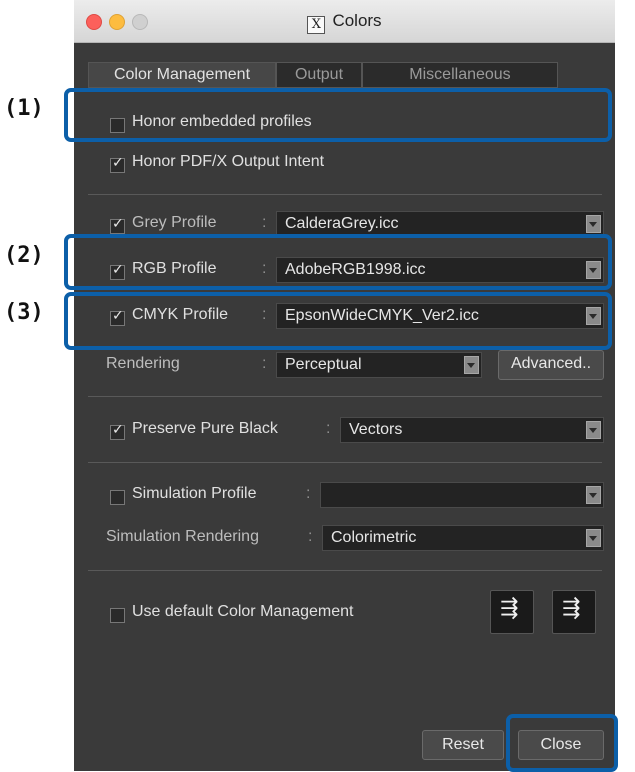  Describe the element at coordinates (463, 745) in the screenshot. I see `reset-button: Reset` at that location.